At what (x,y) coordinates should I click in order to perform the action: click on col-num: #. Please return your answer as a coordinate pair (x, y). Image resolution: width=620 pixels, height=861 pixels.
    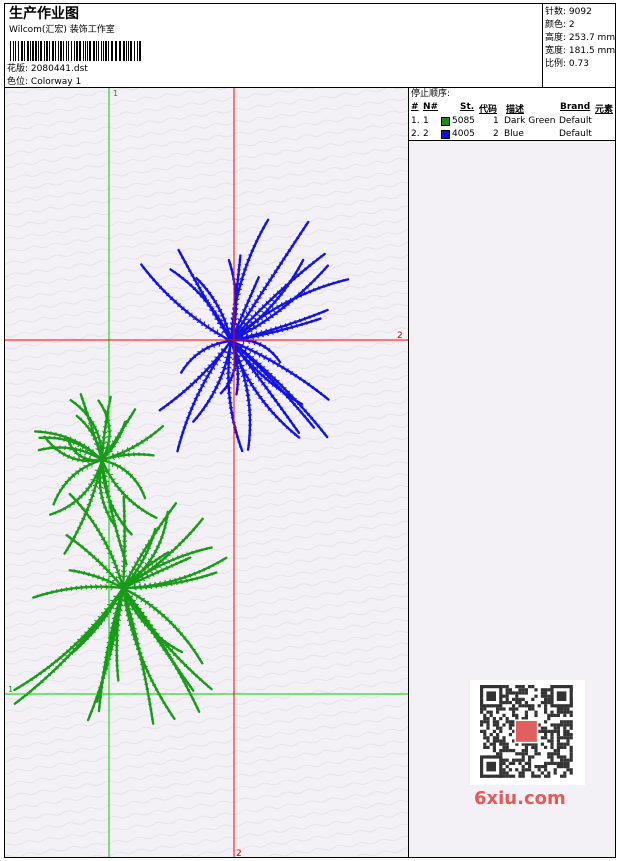
    Looking at the image, I should click on (415, 107).